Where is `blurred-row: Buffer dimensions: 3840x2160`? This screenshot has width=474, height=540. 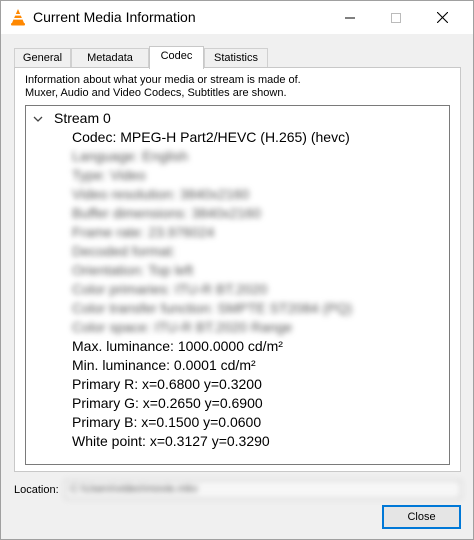
blurred-row: Buffer dimensions: 3840x2160 is located at coordinates (166, 213).